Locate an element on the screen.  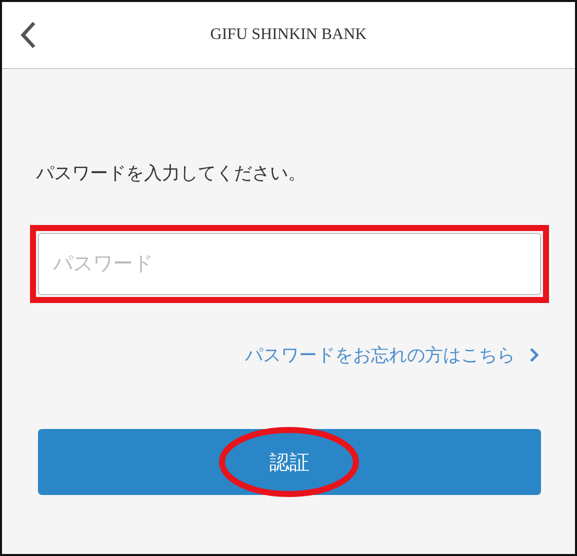
authenticate-button: 認証 is located at coordinates (289, 462).